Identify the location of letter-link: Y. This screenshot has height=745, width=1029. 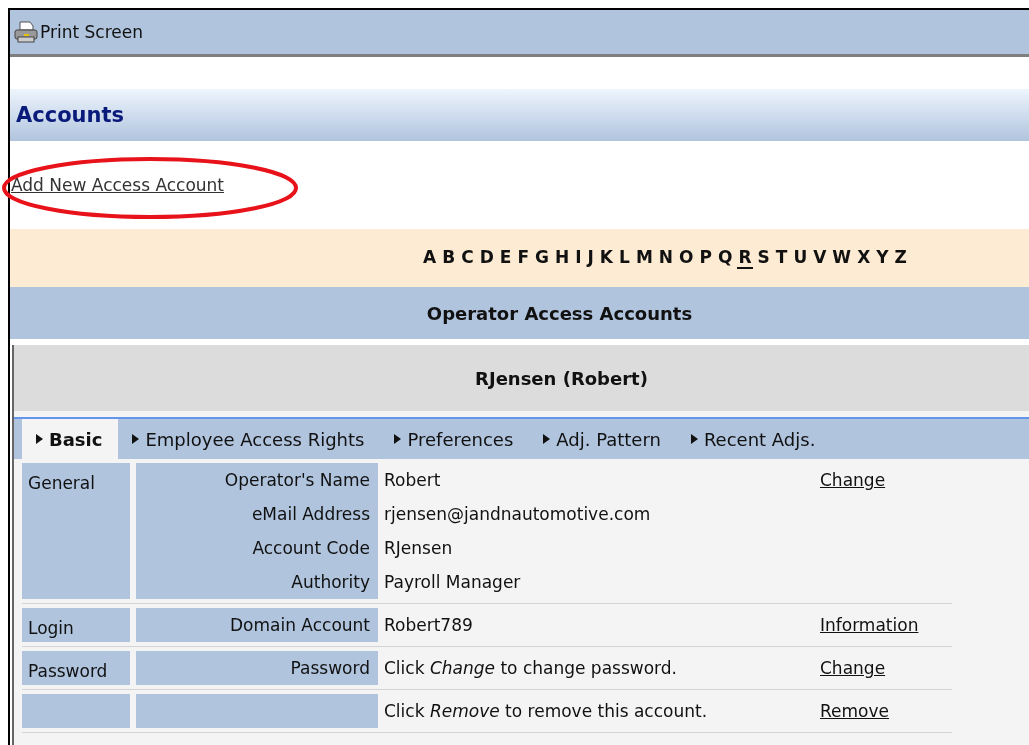
(882, 258).